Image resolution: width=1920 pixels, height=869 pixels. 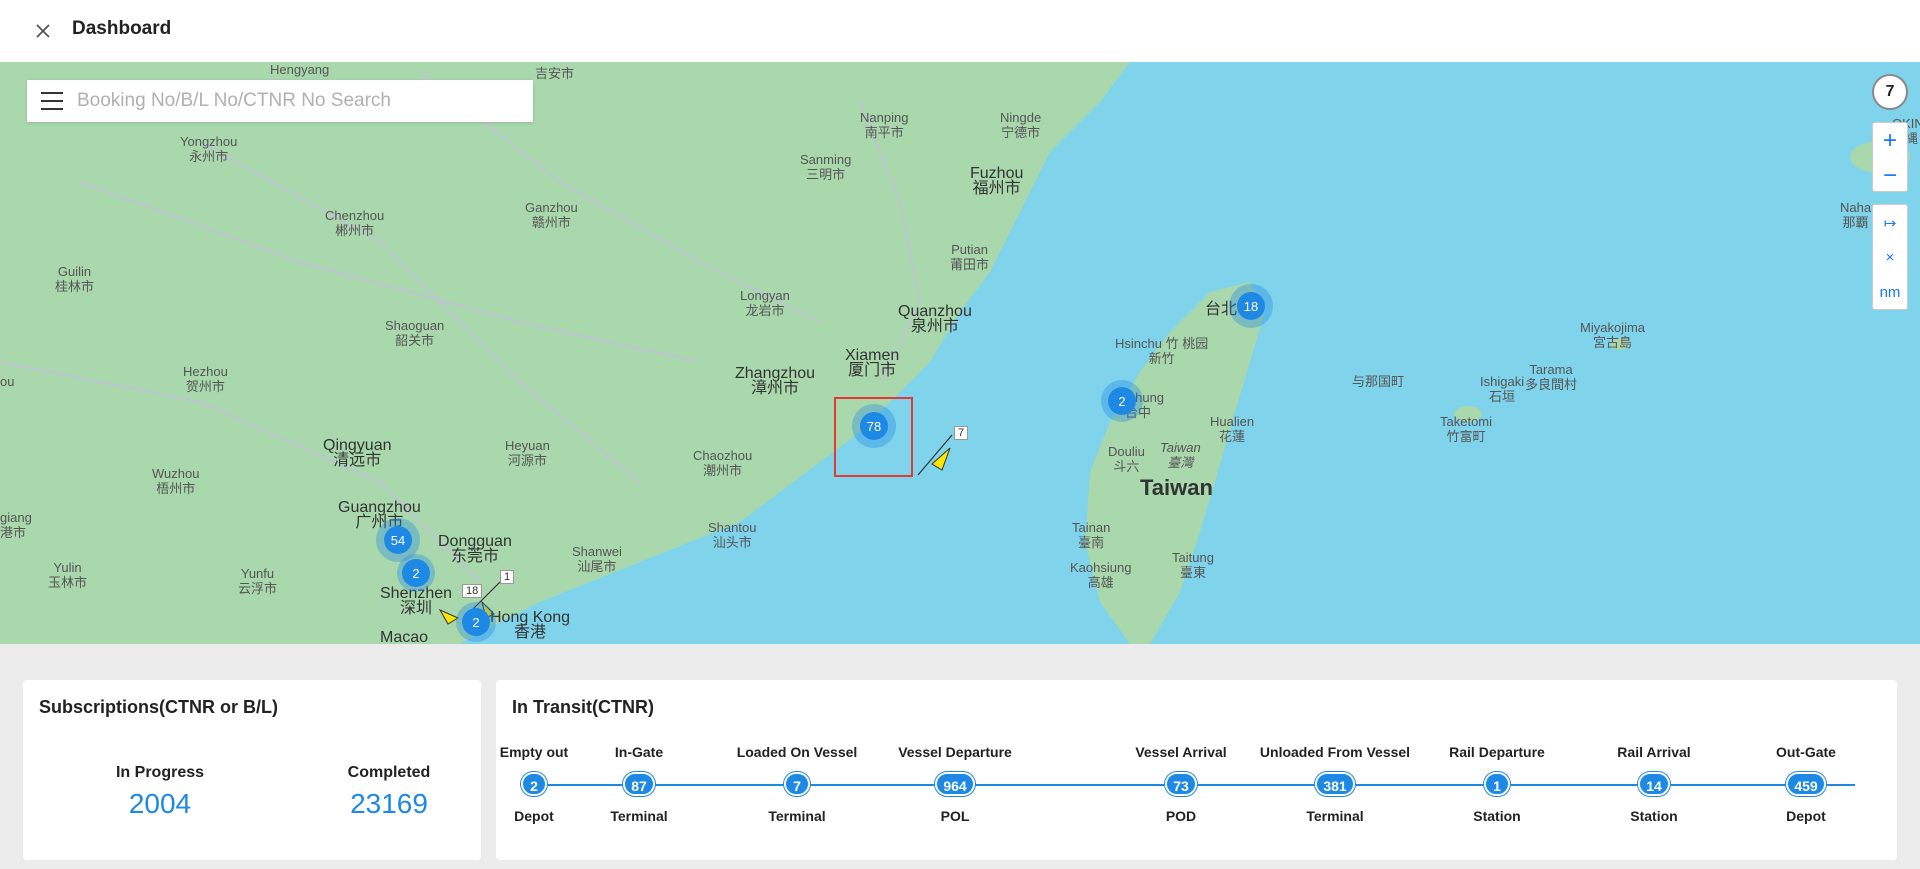 What do you see at coordinates (1021, 125) in the screenshot?
I see `map-label: Ningde 宁德市` at bounding box center [1021, 125].